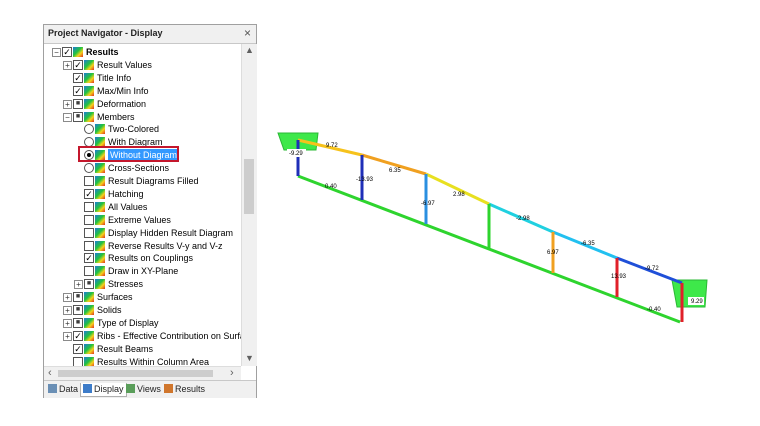 This screenshot has width=760, height=426. Describe the element at coordinates (523, 219) in the screenshot. I see `label-top-chord-4: -2.98` at that location.